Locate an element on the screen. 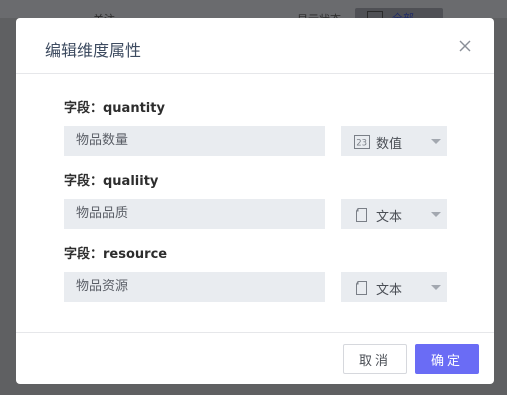  field-type-label: 数值 is located at coordinates (389, 144).